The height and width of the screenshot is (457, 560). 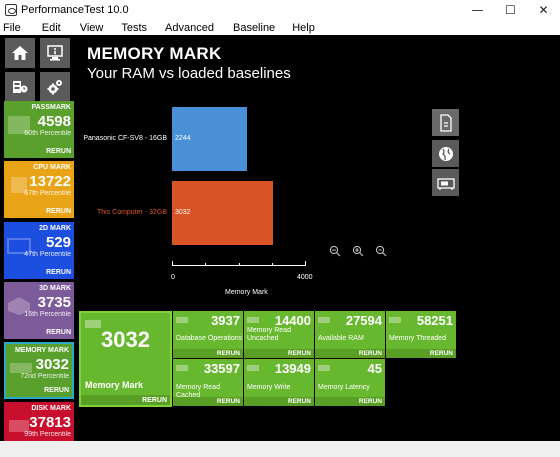 What do you see at coordinates (225, 320) in the screenshot?
I see `result-value: 3937` at bounding box center [225, 320].